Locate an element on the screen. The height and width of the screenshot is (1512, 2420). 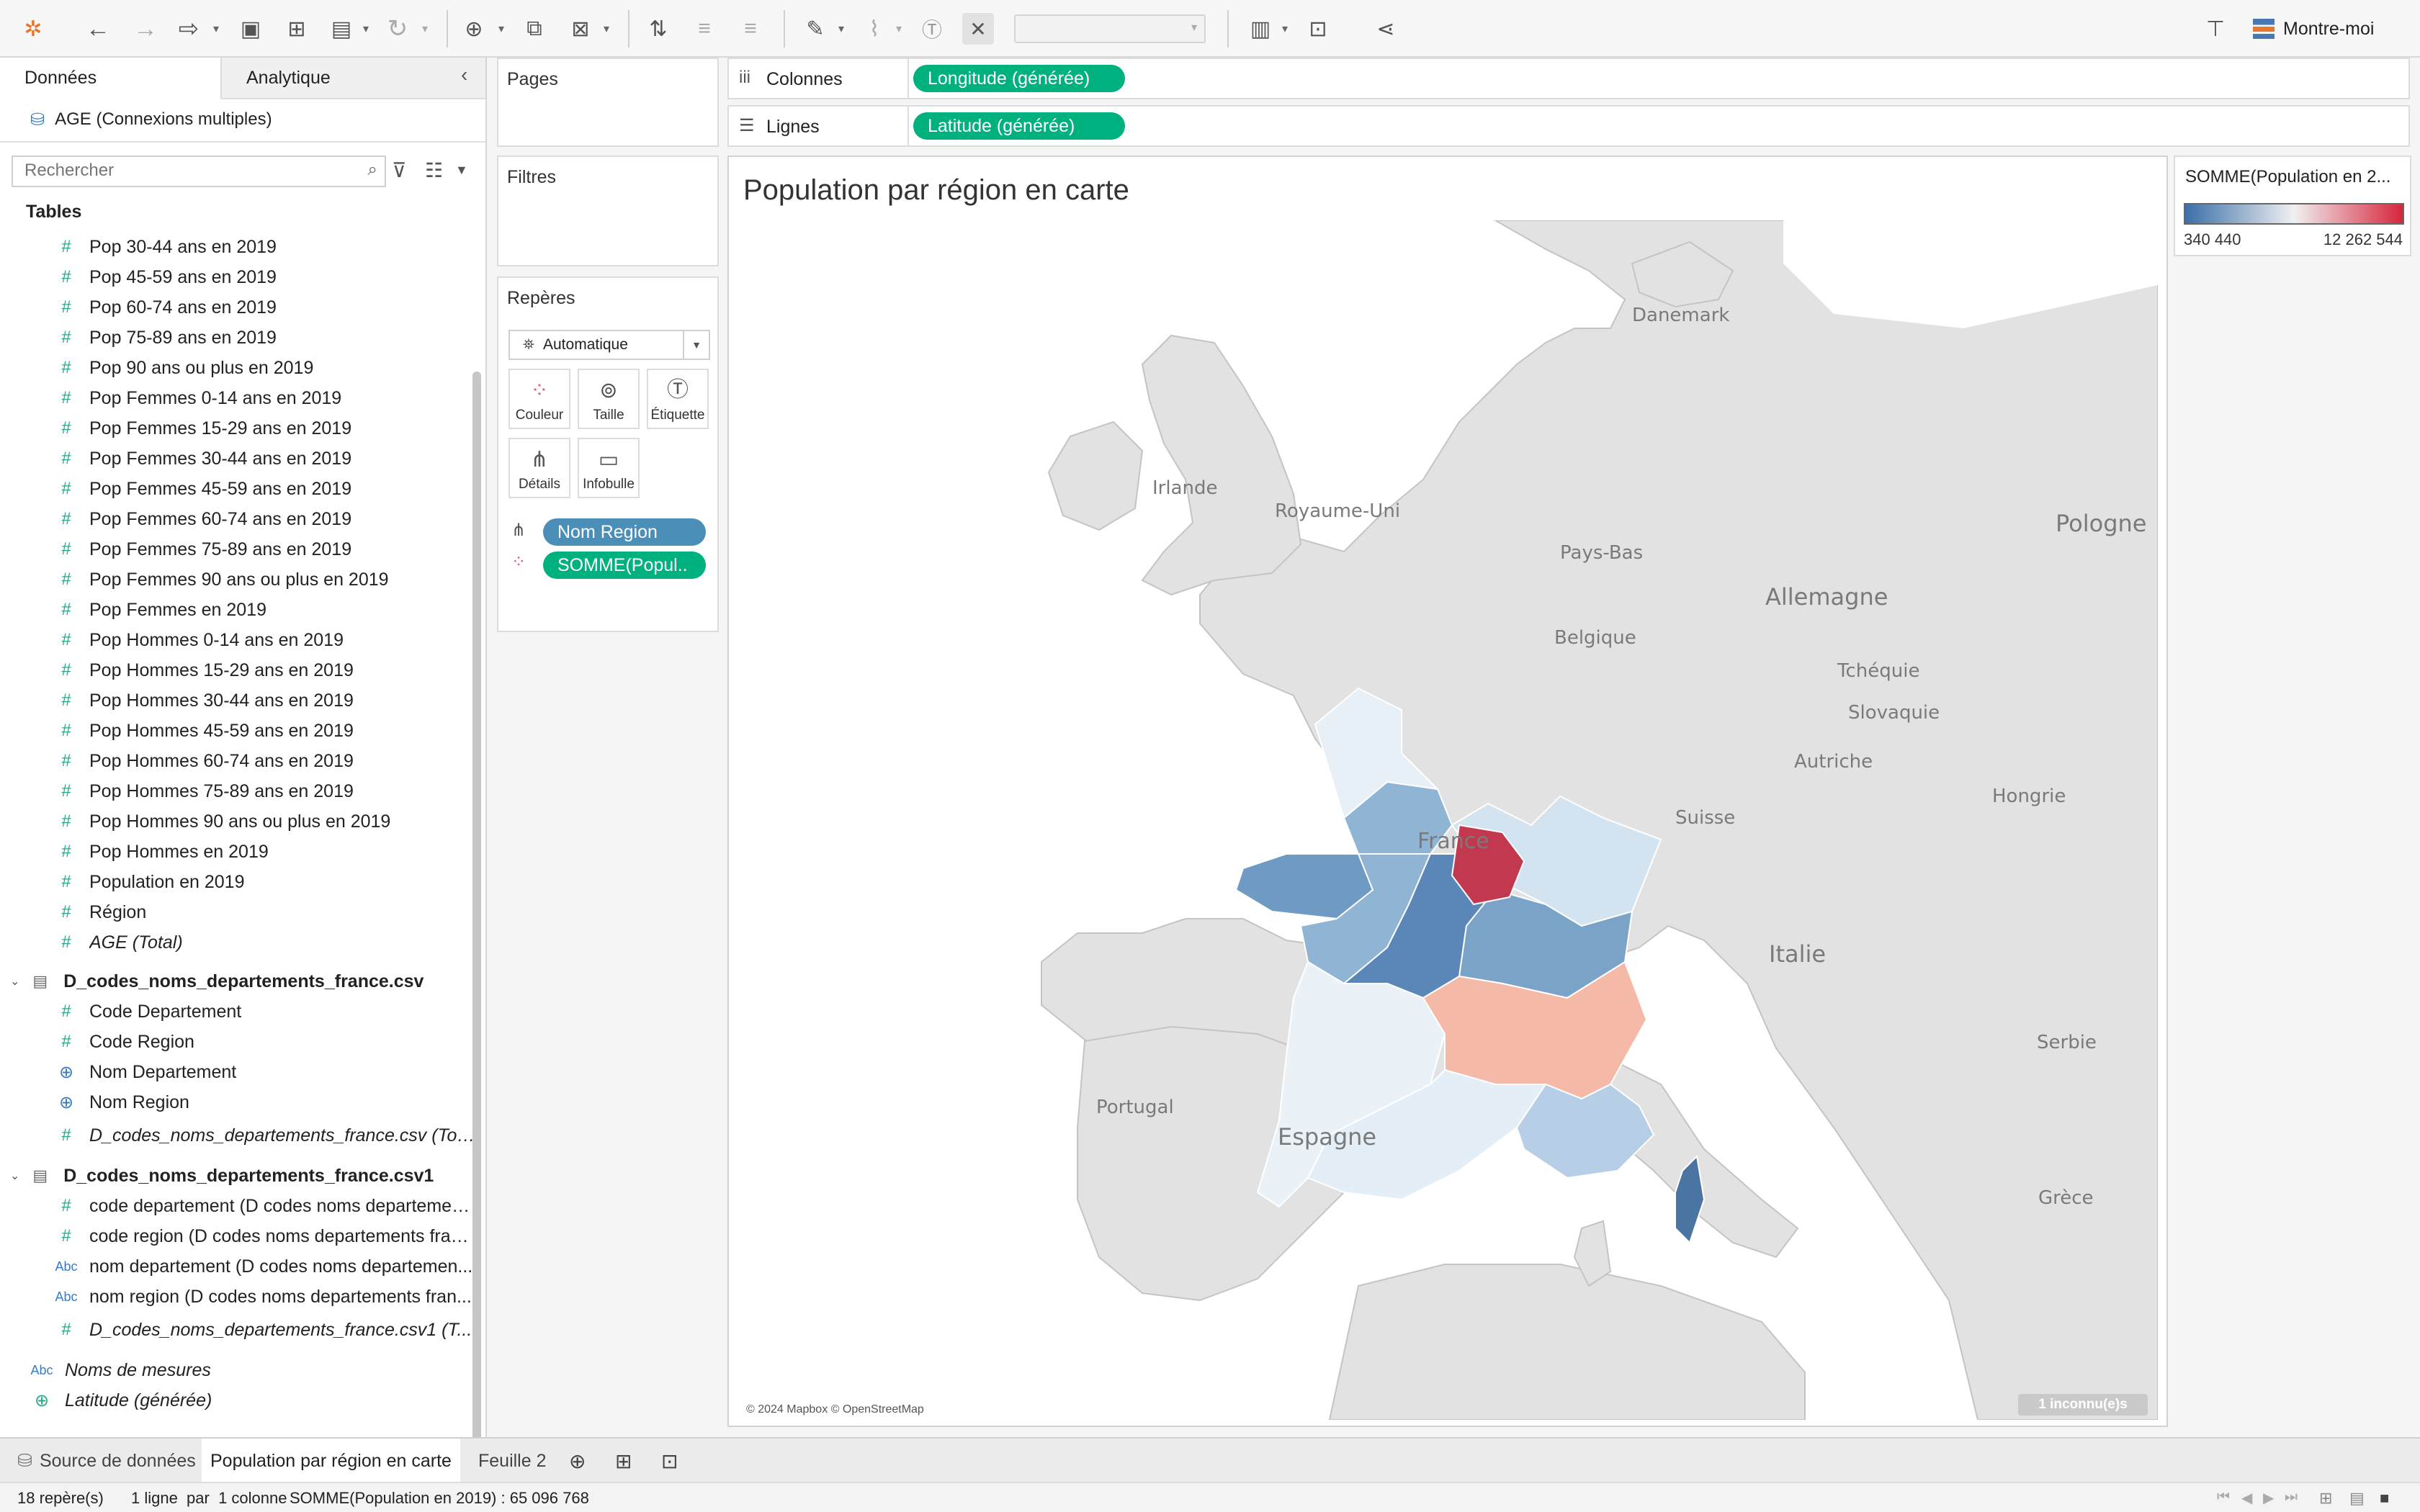
size-button: ⊚ Taille is located at coordinates (609, 399).